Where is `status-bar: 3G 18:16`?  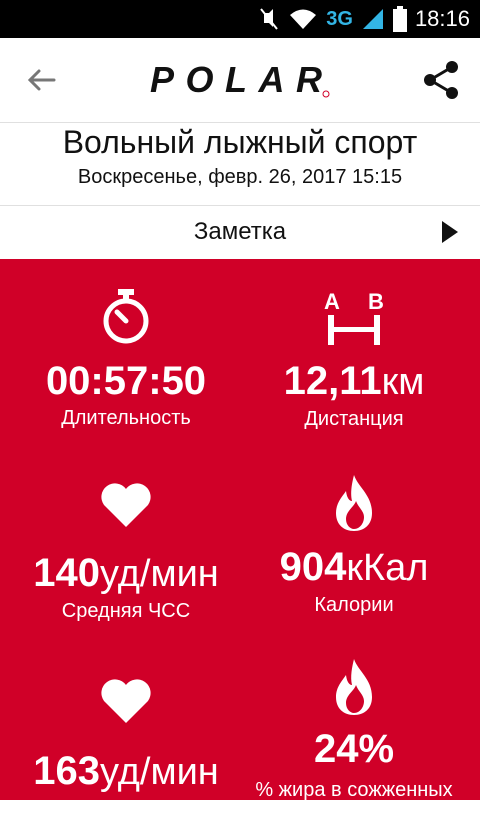
status-bar: 3G 18:16 is located at coordinates (240, 19).